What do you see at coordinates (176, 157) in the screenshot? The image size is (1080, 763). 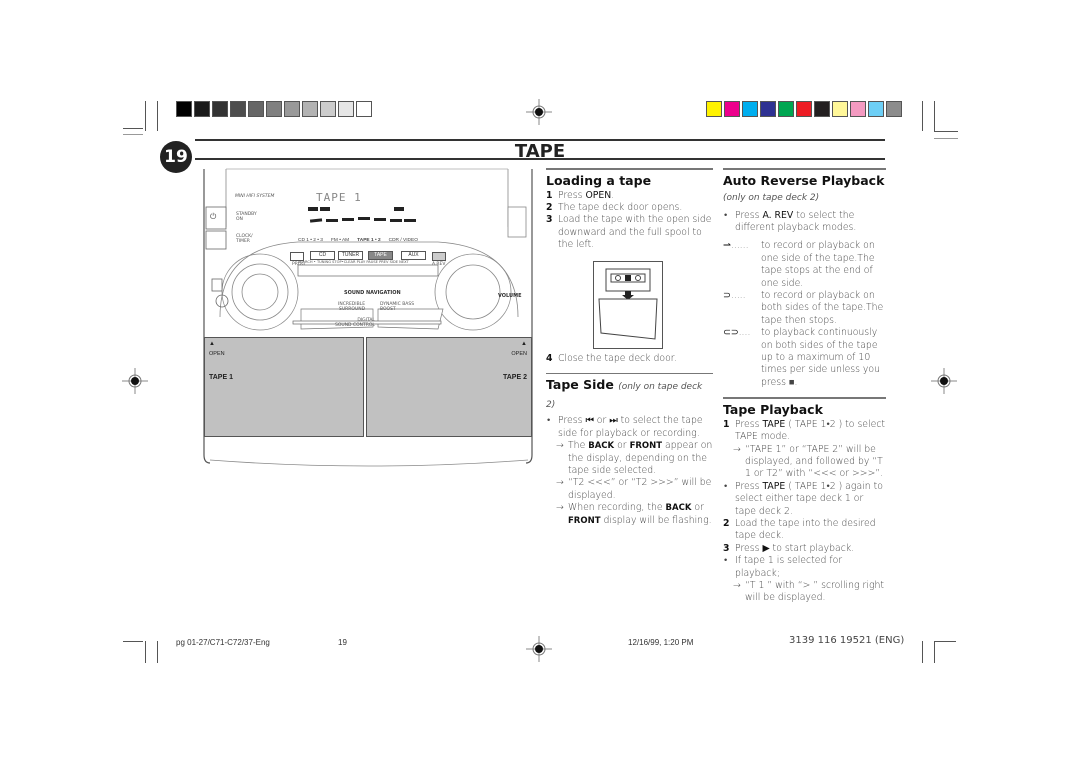 I see `page-number-badge: 19` at bounding box center [176, 157].